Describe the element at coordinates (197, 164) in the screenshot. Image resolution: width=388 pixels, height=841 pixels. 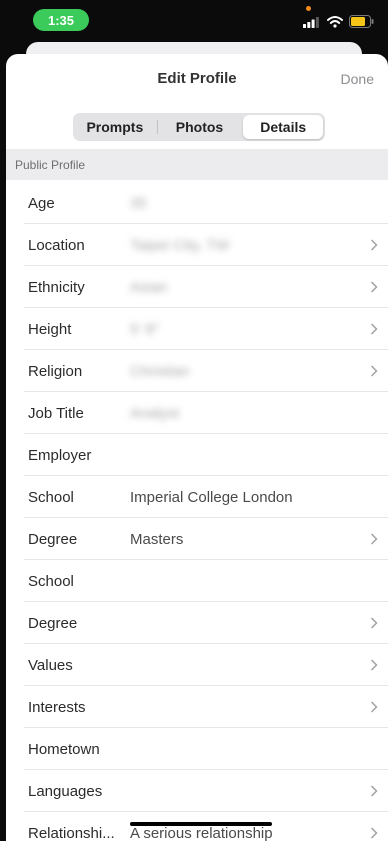
I see `section-header: Public Profile` at that location.